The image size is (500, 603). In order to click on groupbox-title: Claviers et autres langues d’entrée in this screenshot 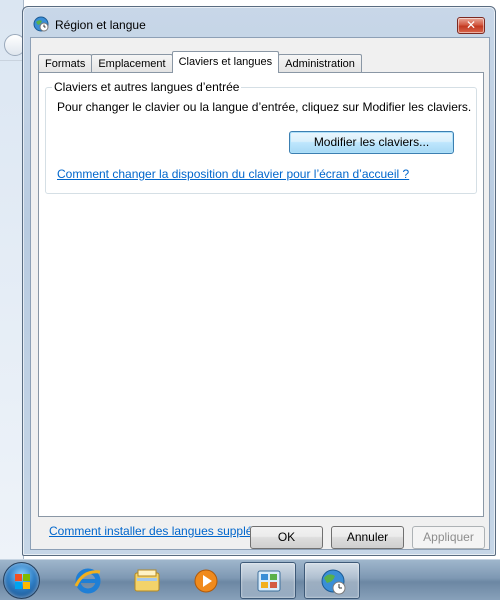, I will do `click(147, 87)`.